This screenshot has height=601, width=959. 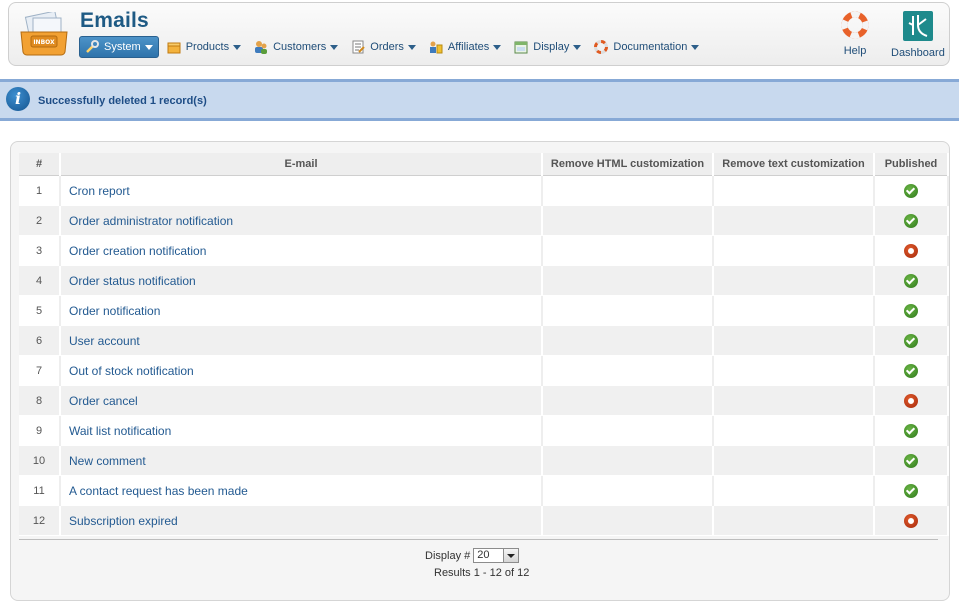 I want to click on column-header-published: Published, so click(x=911, y=164).